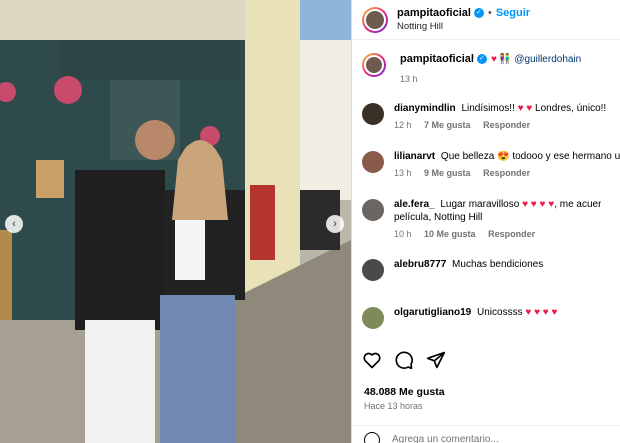  What do you see at coordinates (372, 360) in the screenshot?
I see `like-heart-icon` at bounding box center [372, 360].